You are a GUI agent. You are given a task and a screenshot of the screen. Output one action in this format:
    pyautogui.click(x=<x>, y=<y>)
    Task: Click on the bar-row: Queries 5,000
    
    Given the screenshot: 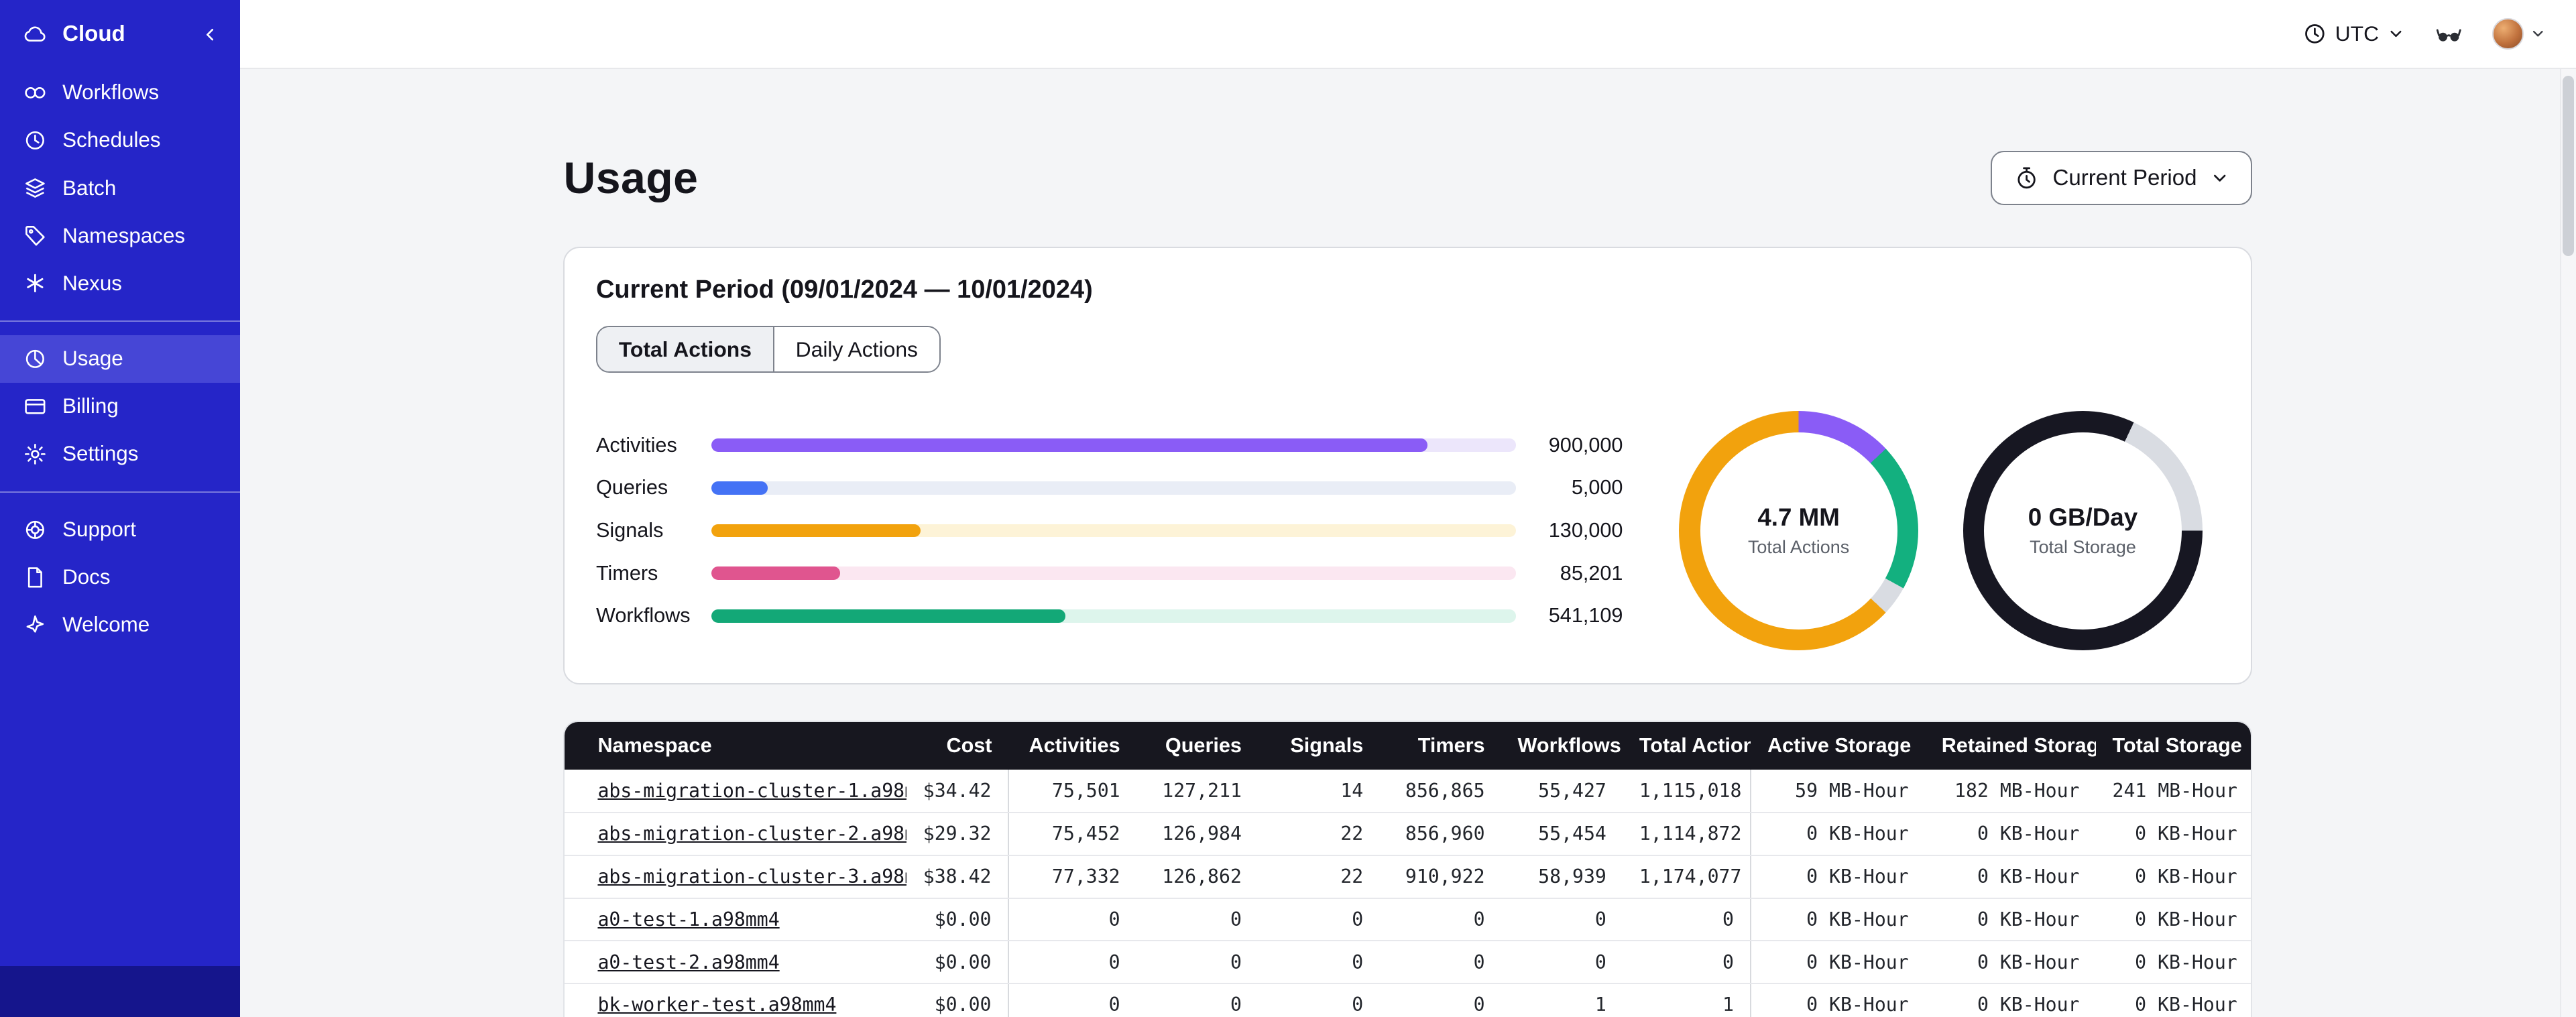 What is the action you would take?
    pyautogui.click(x=1109, y=489)
    